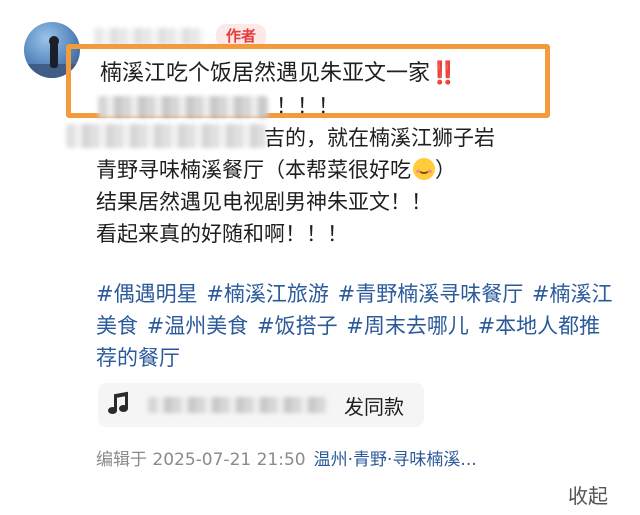 This screenshot has height=515, width=640. What do you see at coordinates (253, 170) in the screenshot?
I see `body-line-4-text: 青野寻味楠溪餐厅（本帮菜很好吃` at bounding box center [253, 170].